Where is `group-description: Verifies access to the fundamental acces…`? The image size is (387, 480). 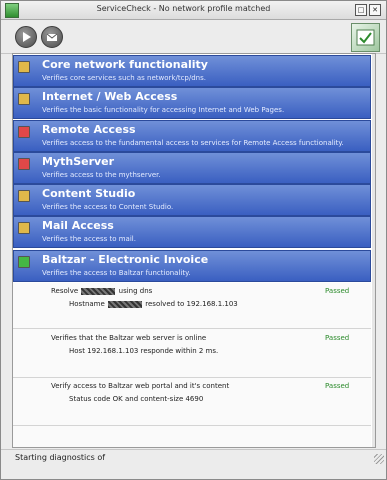
group-description: Verifies access to the fundamental acces… is located at coordinates (193, 143).